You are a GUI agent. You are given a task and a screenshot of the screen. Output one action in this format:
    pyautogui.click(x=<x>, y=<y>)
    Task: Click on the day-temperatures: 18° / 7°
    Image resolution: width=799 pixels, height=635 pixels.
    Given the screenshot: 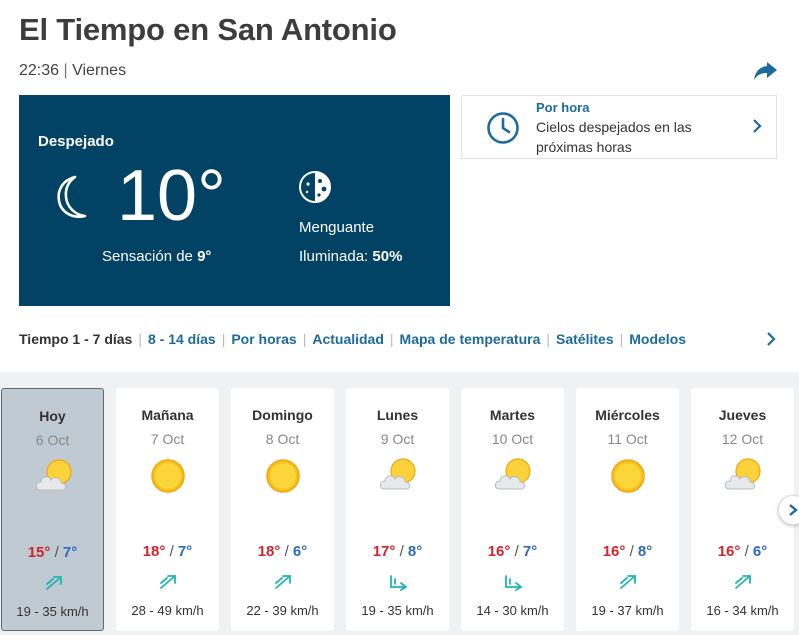 What is the action you would take?
    pyautogui.click(x=167, y=551)
    